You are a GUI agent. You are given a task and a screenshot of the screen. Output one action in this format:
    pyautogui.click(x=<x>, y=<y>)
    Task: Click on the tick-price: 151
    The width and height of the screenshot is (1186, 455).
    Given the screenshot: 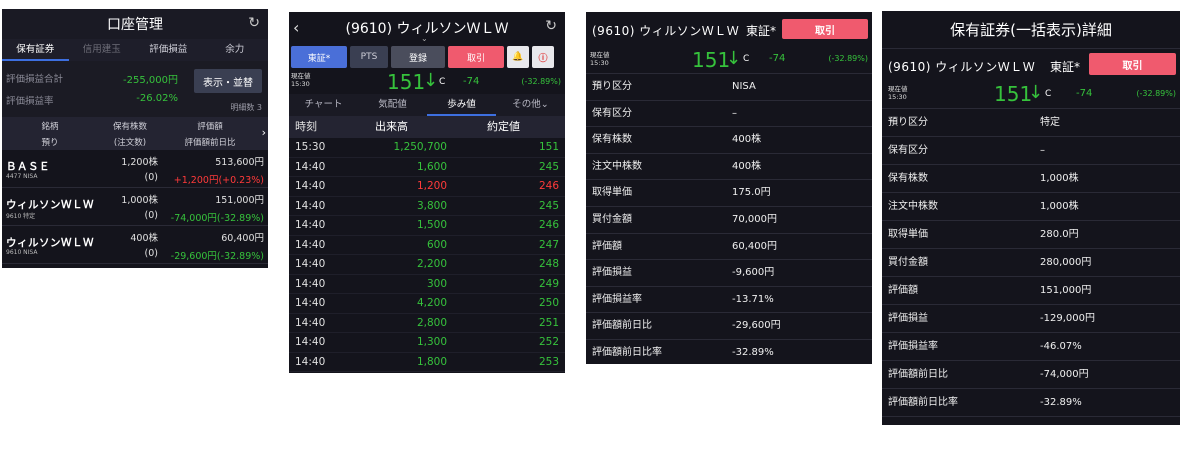 What is the action you would take?
    pyautogui.click(x=548, y=147)
    